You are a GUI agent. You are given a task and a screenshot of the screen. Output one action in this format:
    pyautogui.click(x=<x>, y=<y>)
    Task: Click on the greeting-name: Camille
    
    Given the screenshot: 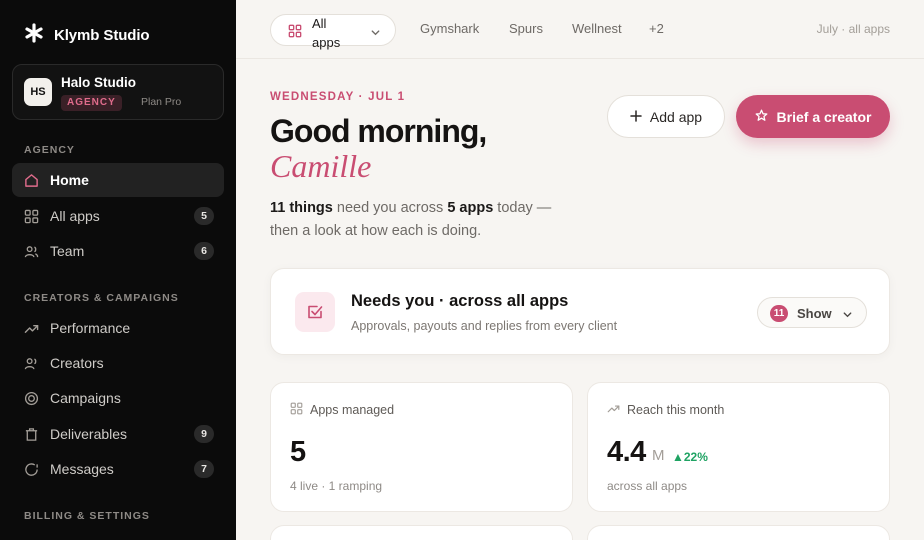 What is the action you would take?
    pyautogui.click(x=321, y=166)
    